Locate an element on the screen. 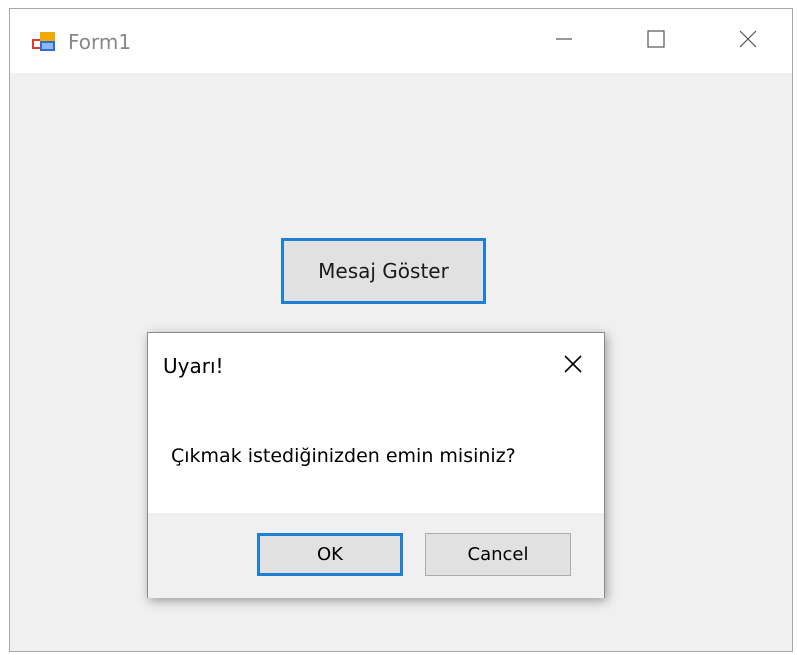 The width and height of the screenshot is (797, 655). dialog-message: Çıkmak istediğinizden emin misiniz? is located at coordinates (343, 456).